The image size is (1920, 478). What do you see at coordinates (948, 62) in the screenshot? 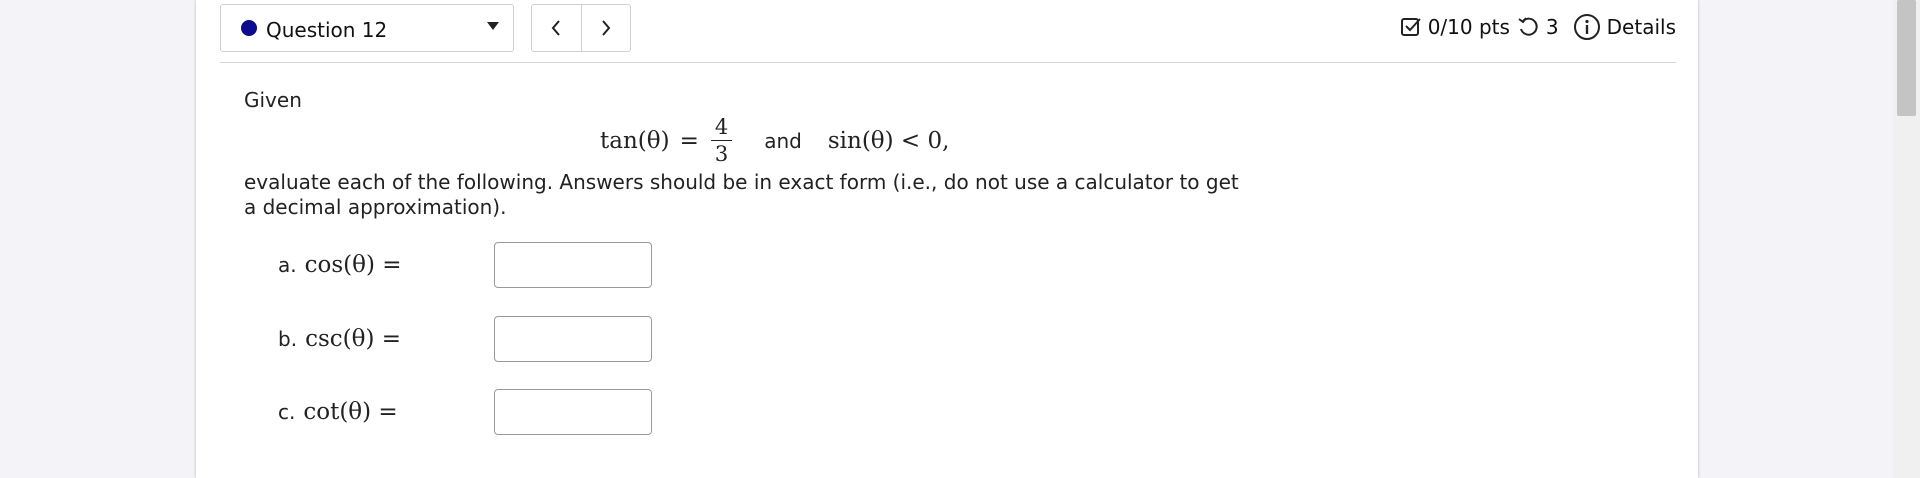
I see `header-divider` at bounding box center [948, 62].